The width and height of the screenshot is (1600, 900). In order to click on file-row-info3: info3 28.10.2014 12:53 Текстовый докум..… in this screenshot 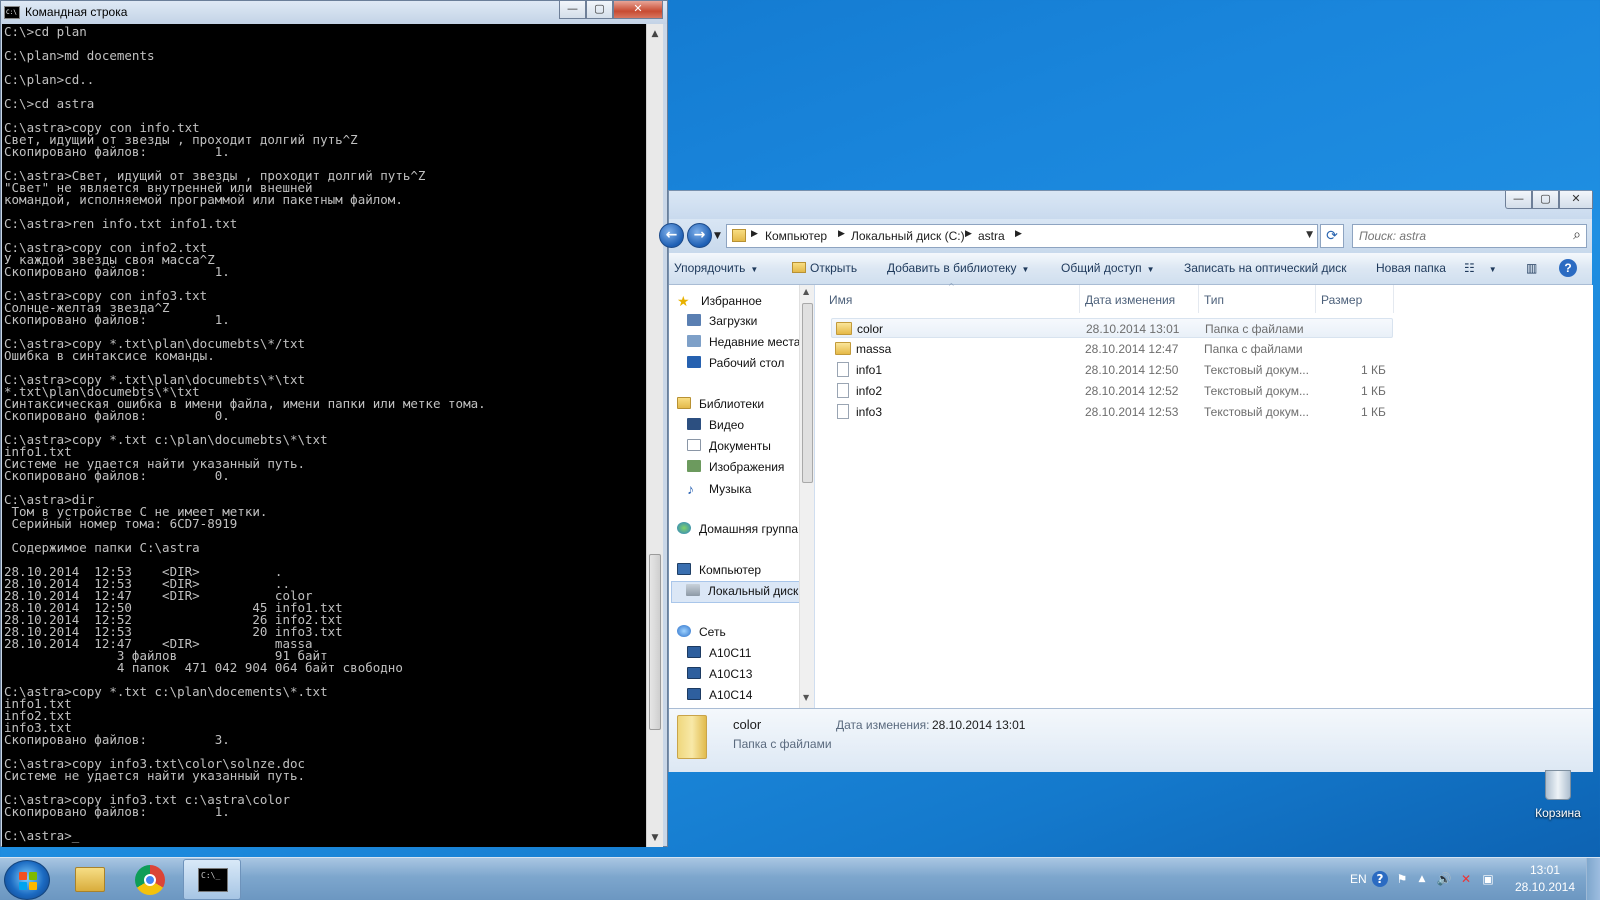, I will do `click(1112, 412)`.